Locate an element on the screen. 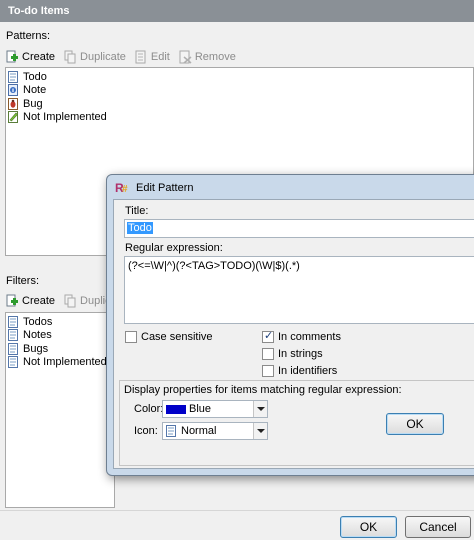  color-swatch is located at coordinates (176, 409).